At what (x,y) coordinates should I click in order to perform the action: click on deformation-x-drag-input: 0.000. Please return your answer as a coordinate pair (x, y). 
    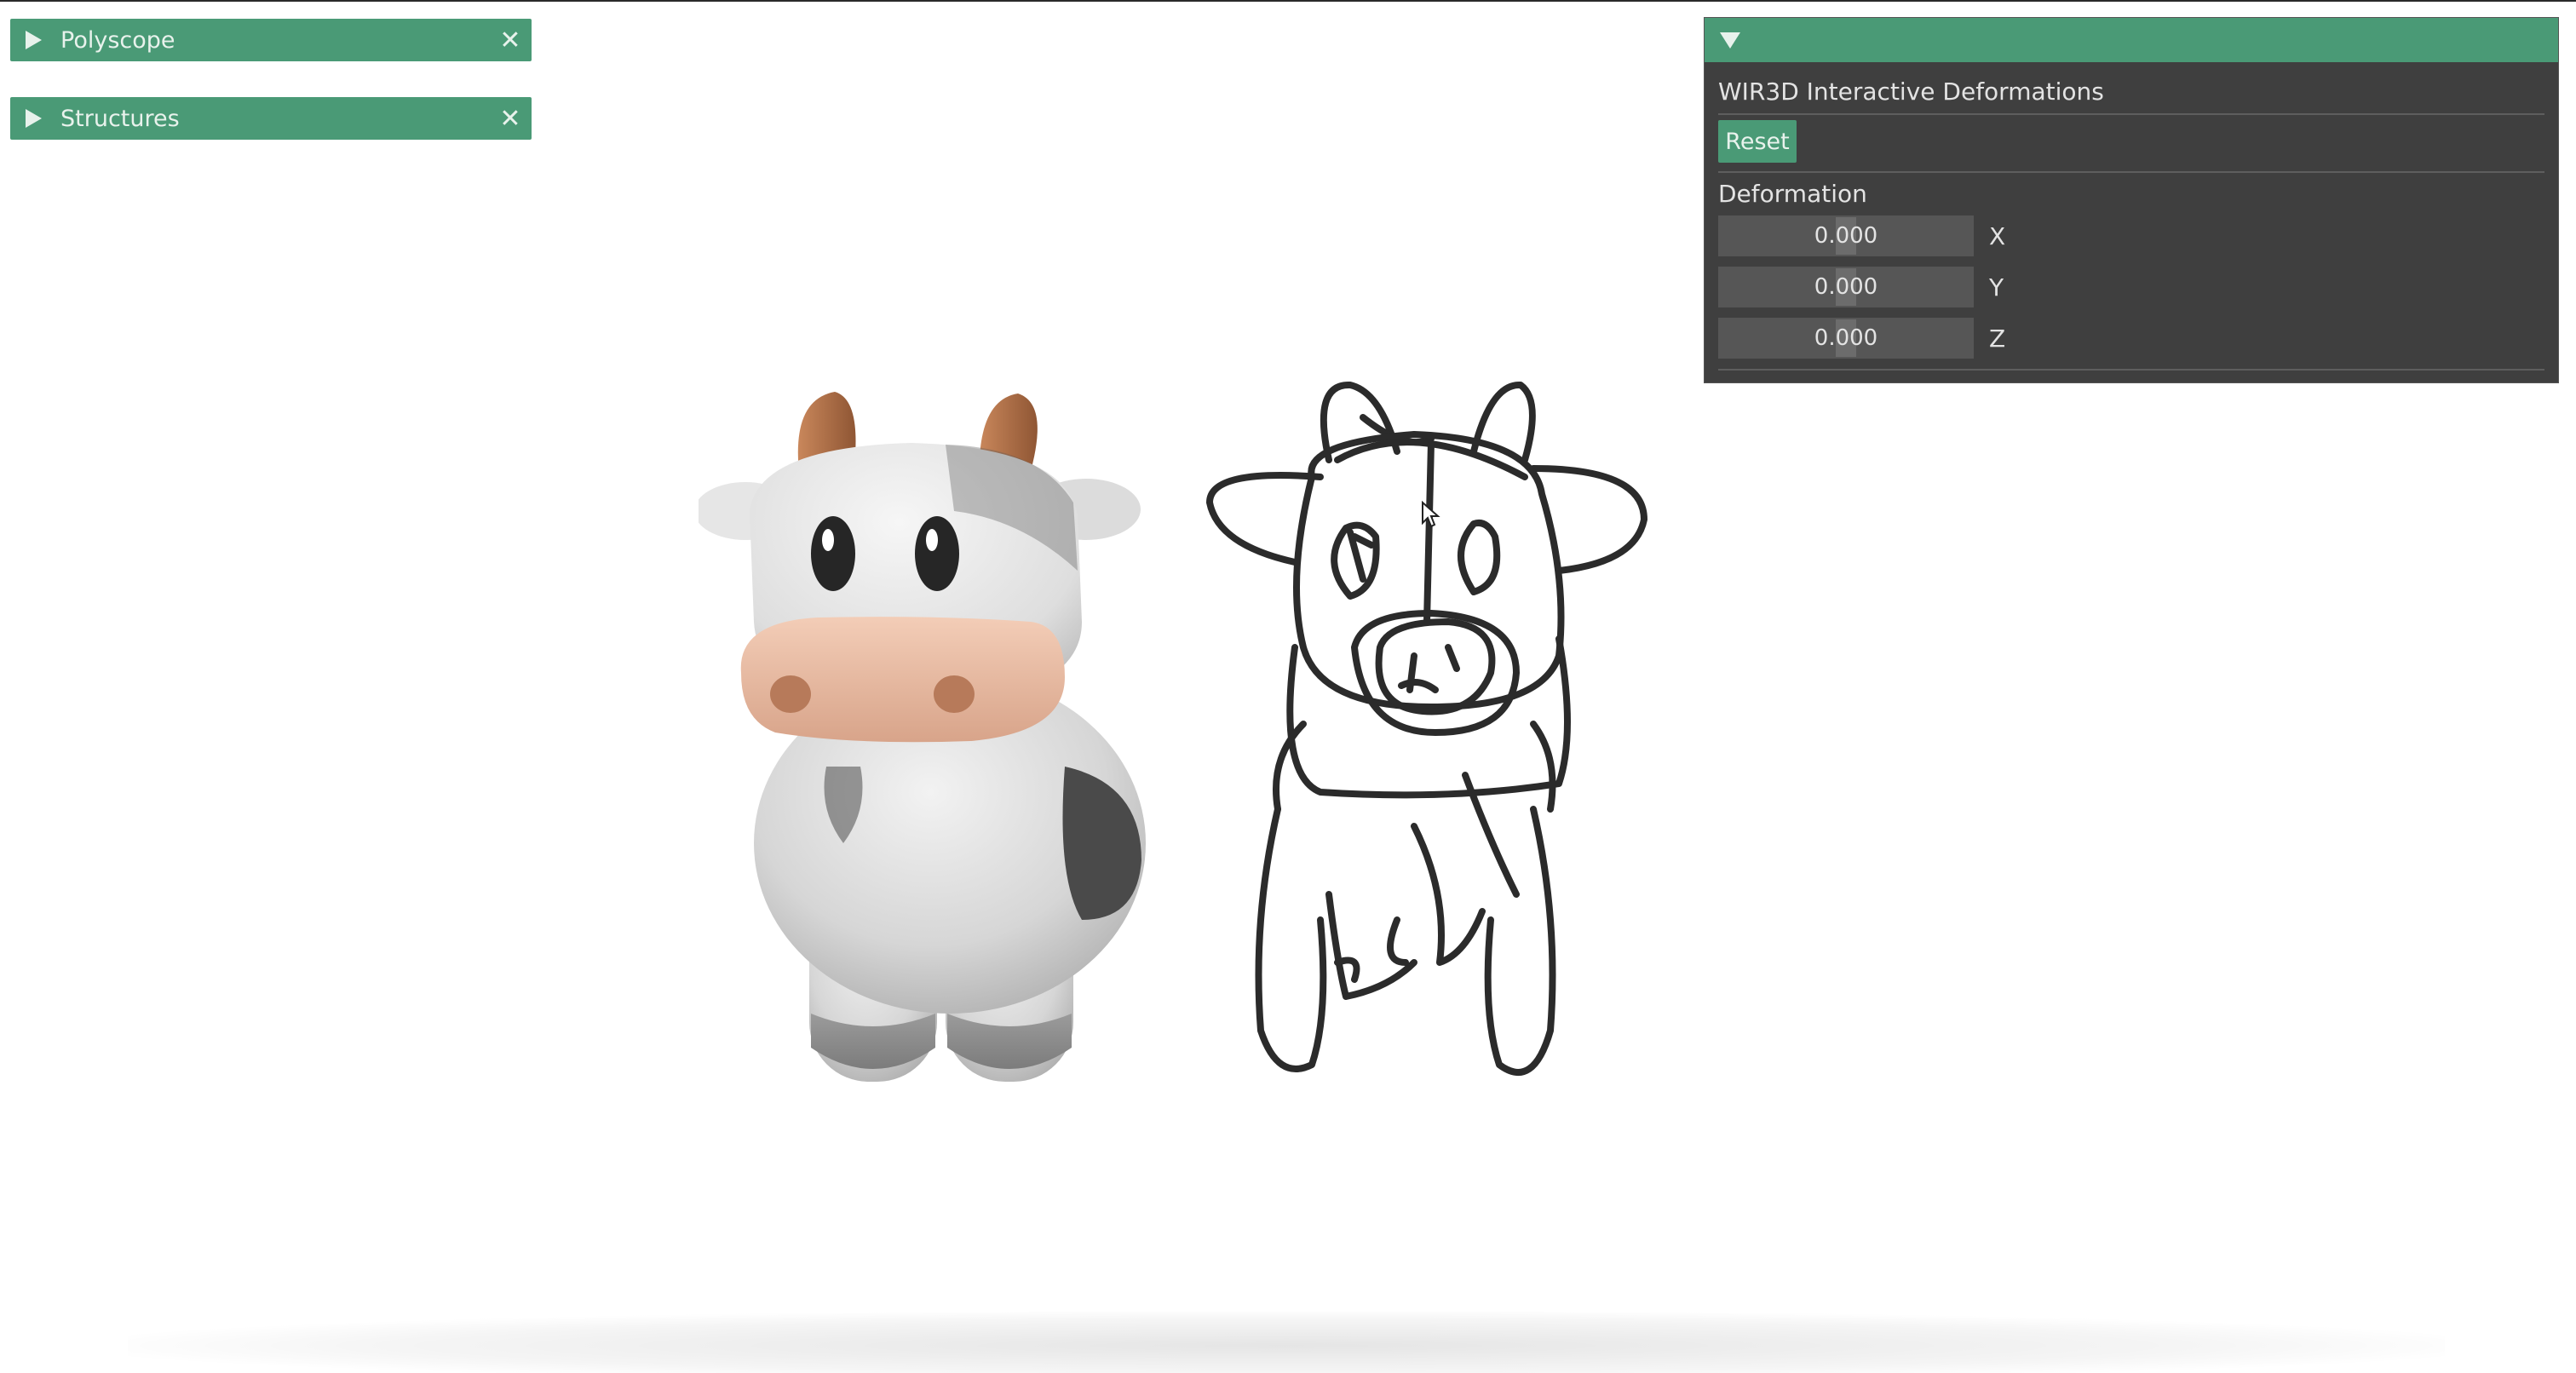
    Looking at the image, I should click on (1846, 235).